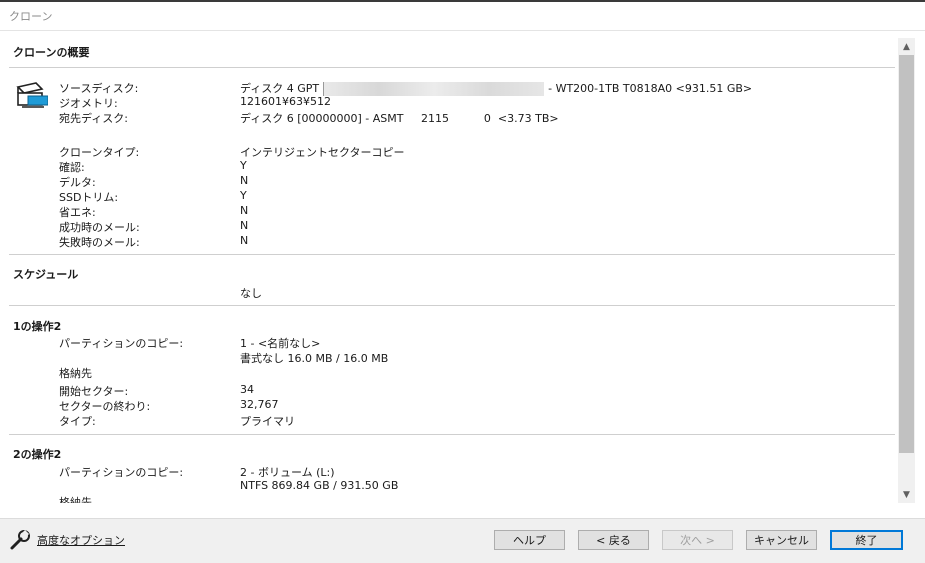 Image resolution: width=925 pixels, height=563 pixels. I want to click on help-button: ヘルプ, so click(529, 540).